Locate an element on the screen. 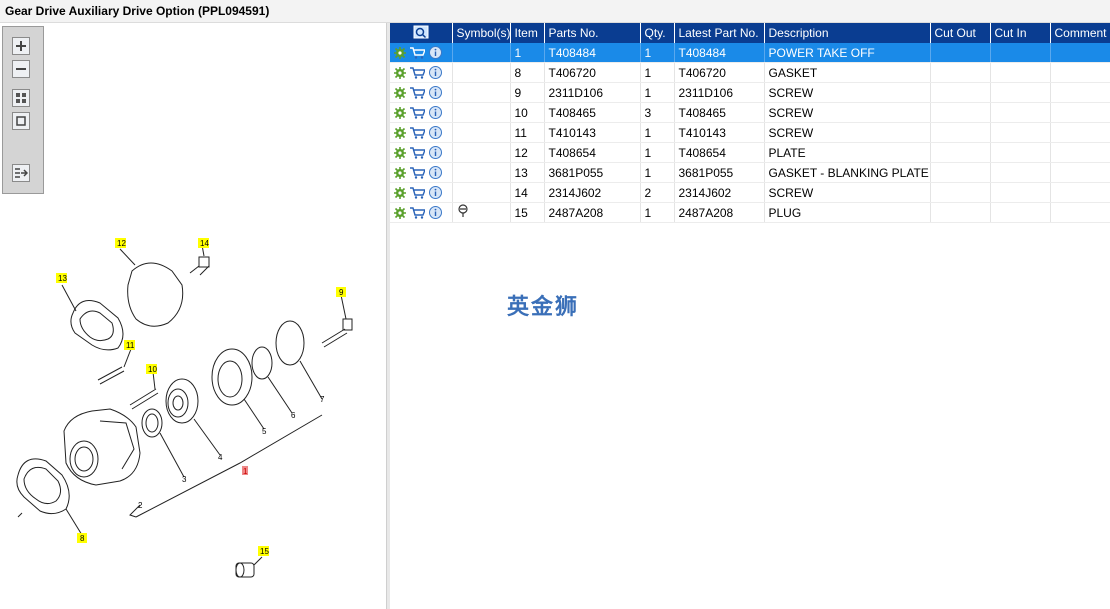 This screenshot has width=1110, height=609. callout-10: 10 is located at coordinates (152, 369).